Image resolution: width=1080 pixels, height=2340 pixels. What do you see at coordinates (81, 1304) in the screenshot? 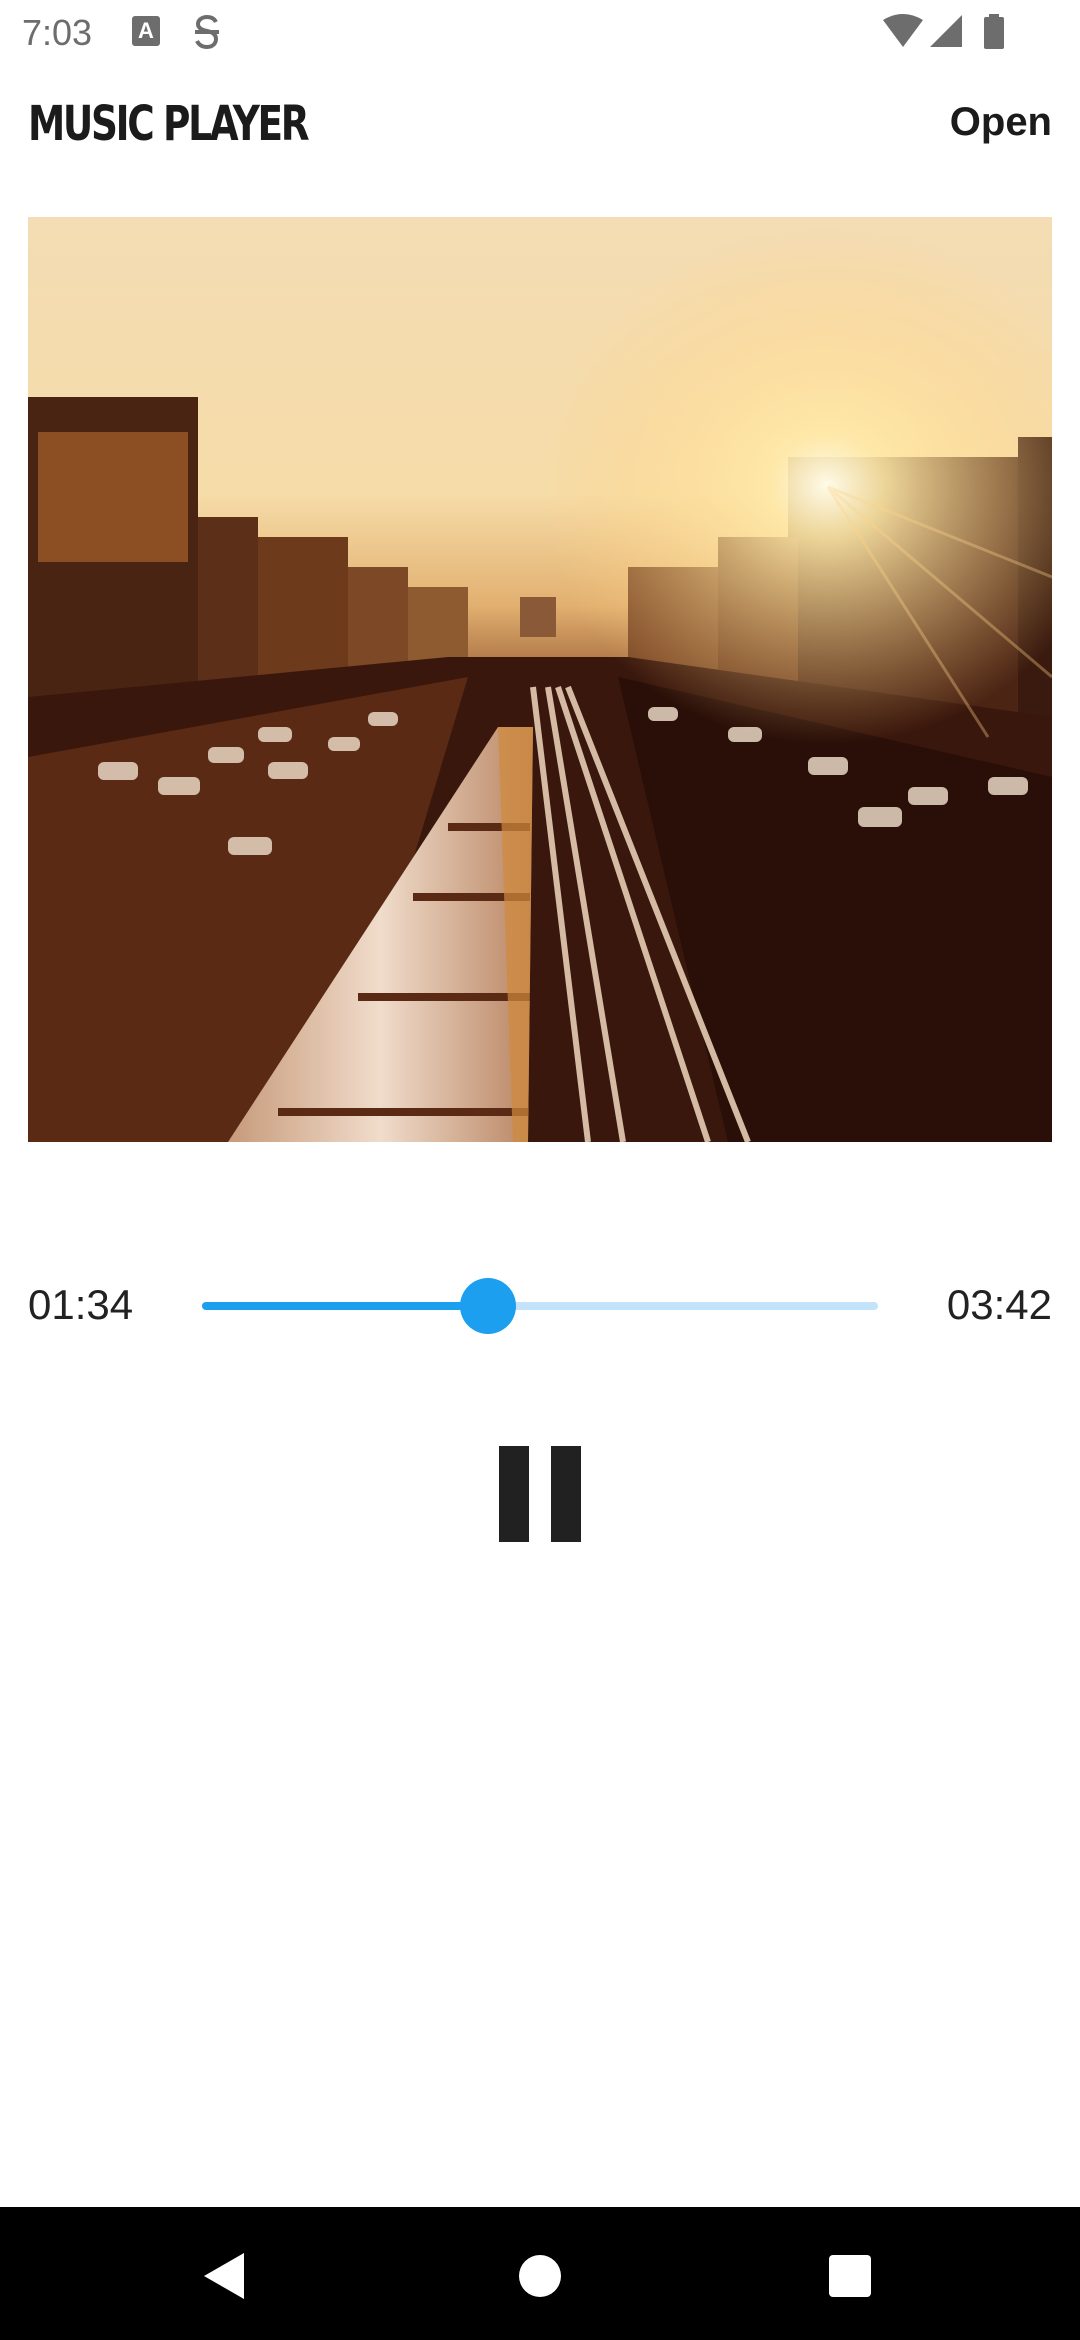
I see `current-time: 01:34` at bounding box center [81, 1304].